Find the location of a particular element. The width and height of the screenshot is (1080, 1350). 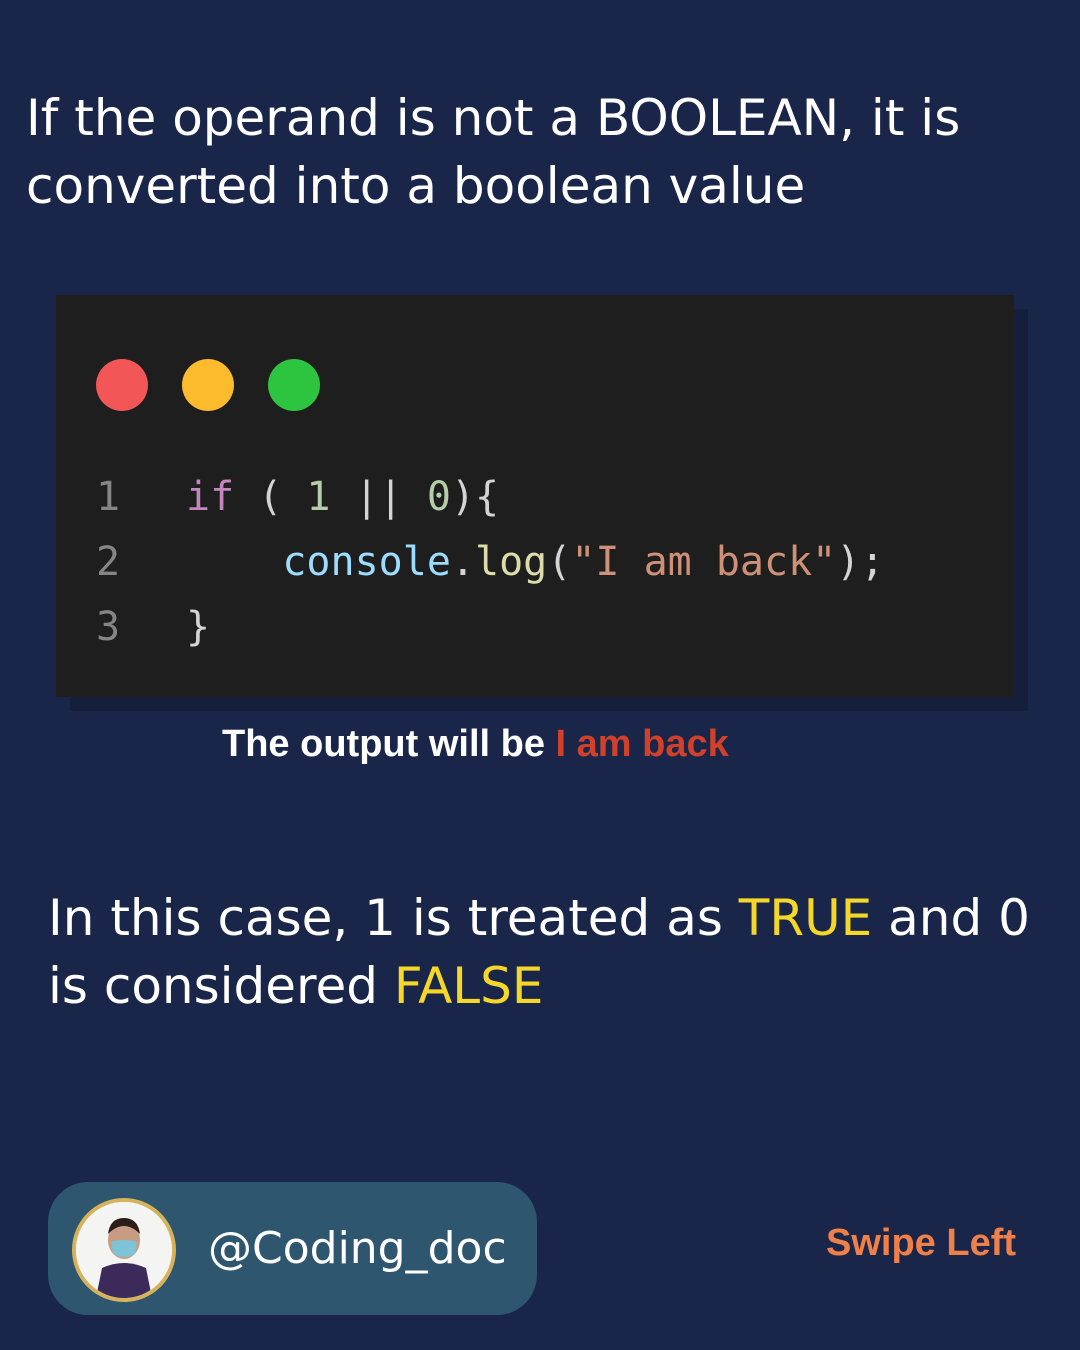

code-token: . is located at coordinates (462, 562).